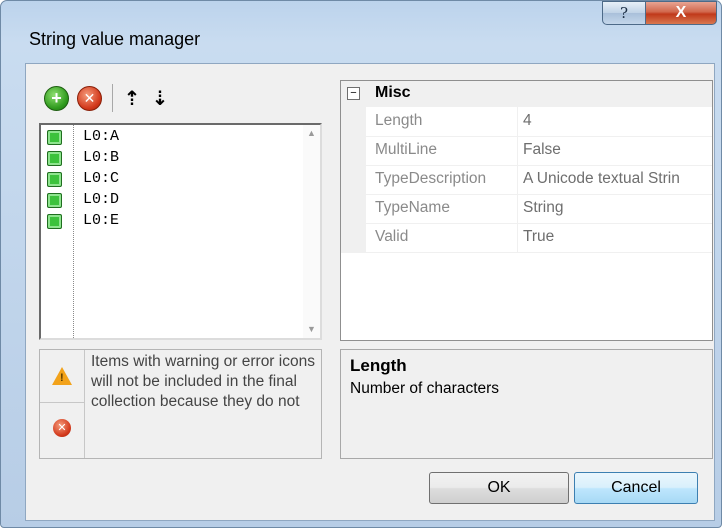  I want to click on toolbar-separator, so click(112, 98).